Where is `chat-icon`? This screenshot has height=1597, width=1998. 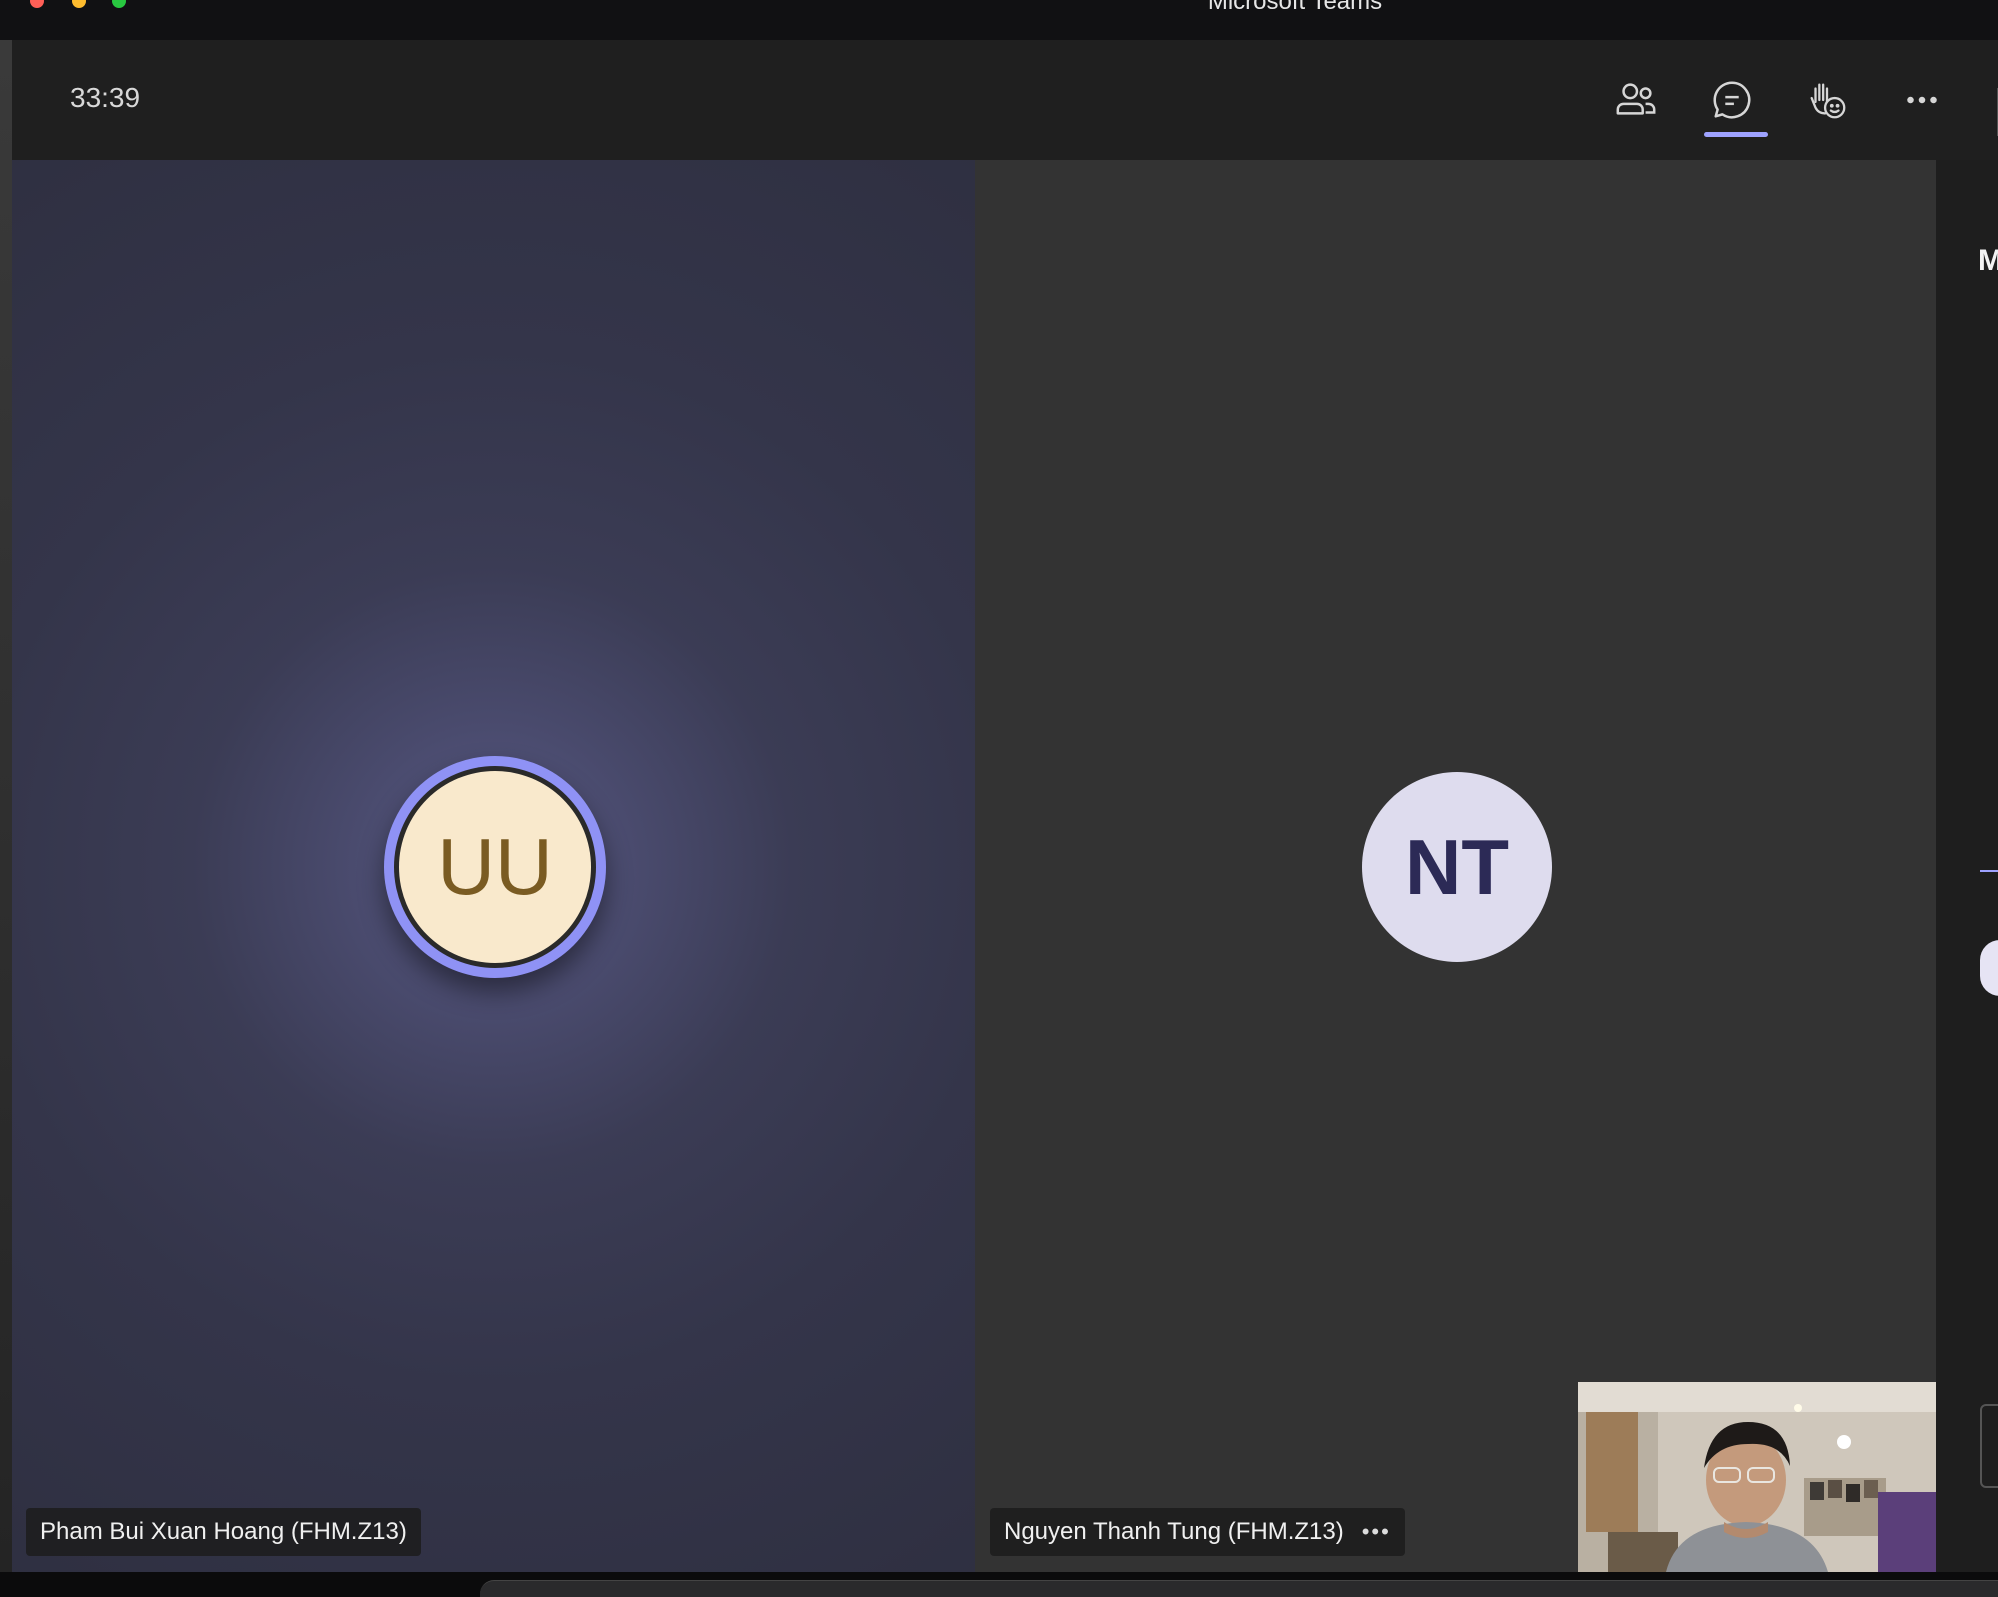
chat-icon is located at coordinates (1732, 100).